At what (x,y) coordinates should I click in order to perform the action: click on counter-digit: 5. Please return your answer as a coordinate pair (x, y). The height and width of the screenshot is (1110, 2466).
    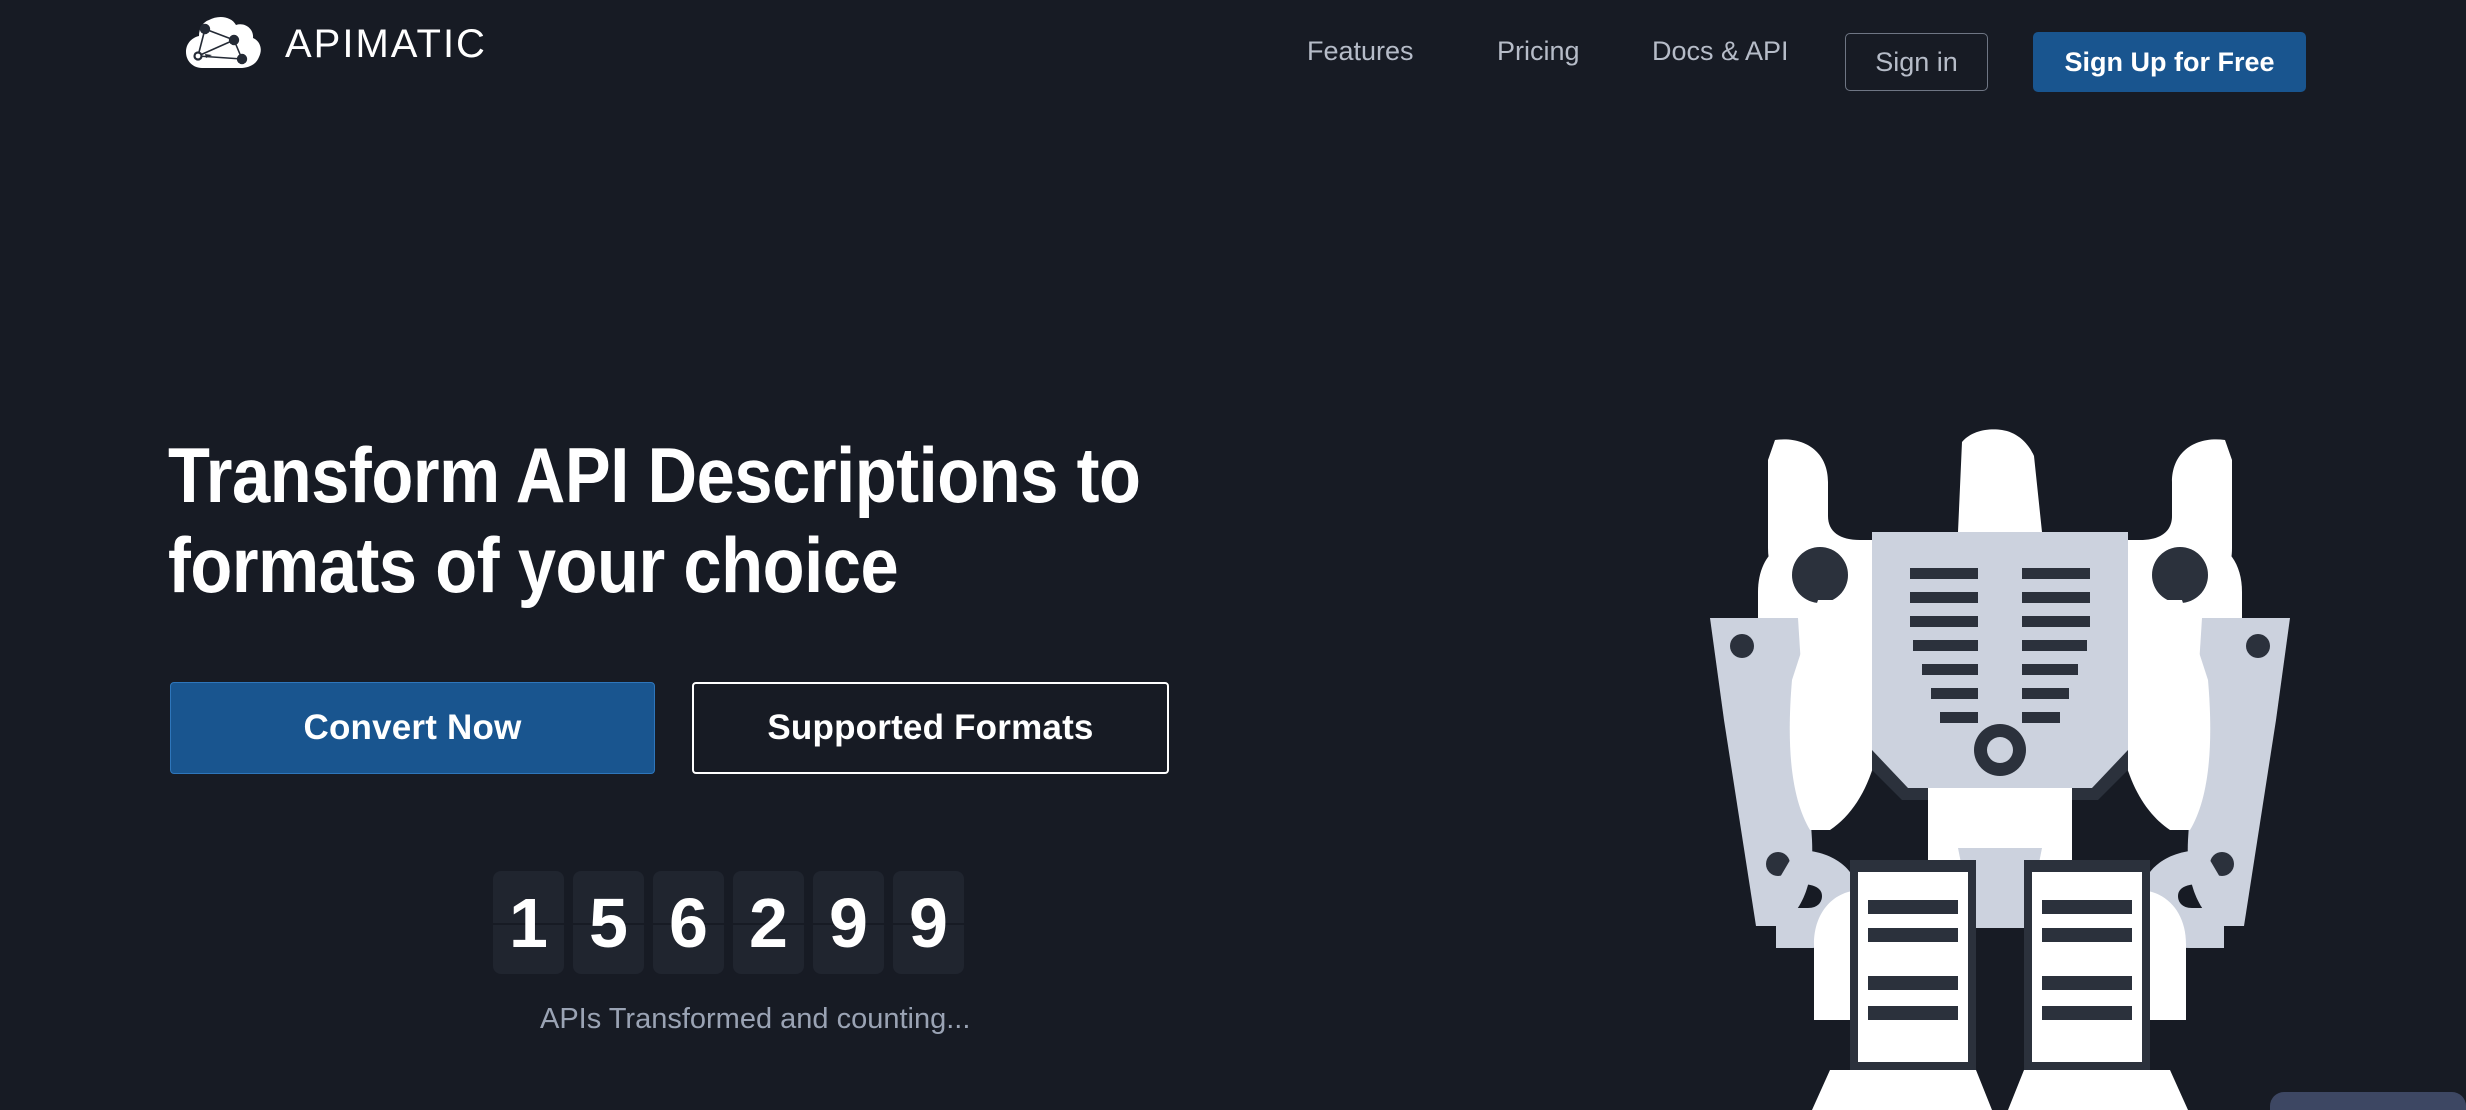
    Looking at the image, I should click on (608, 922).